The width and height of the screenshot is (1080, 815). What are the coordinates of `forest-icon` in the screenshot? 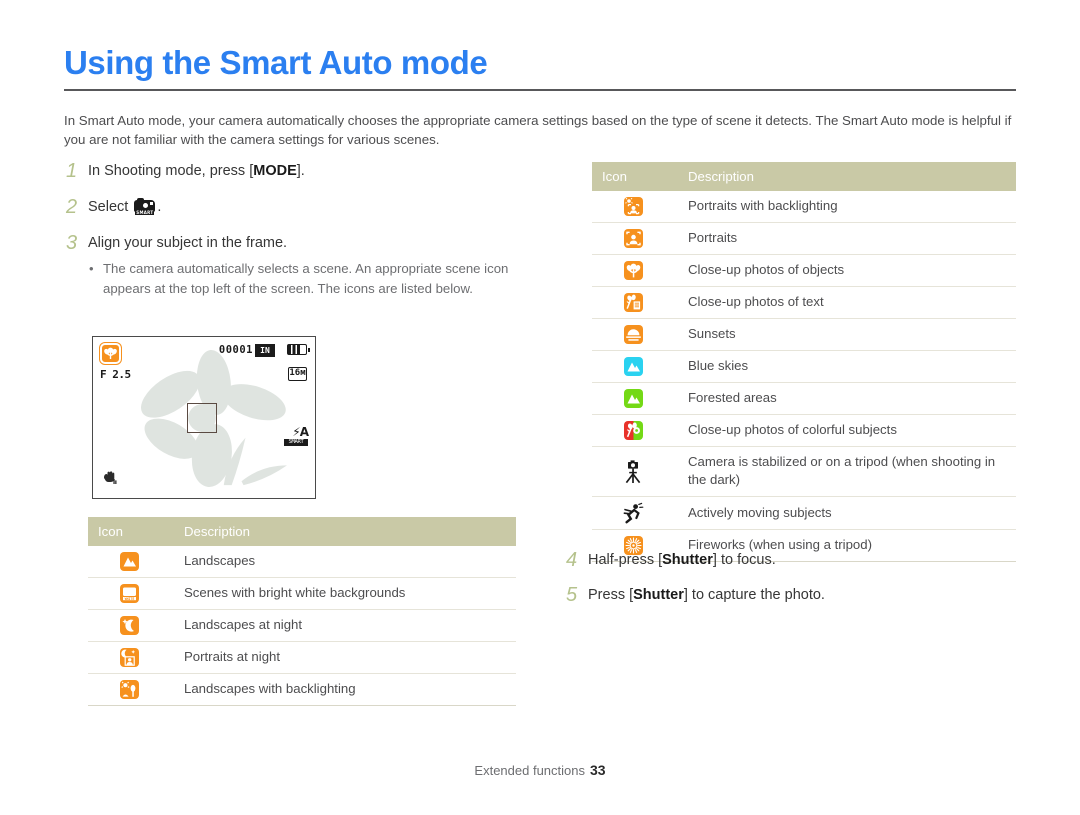 It's located at (633, 398).